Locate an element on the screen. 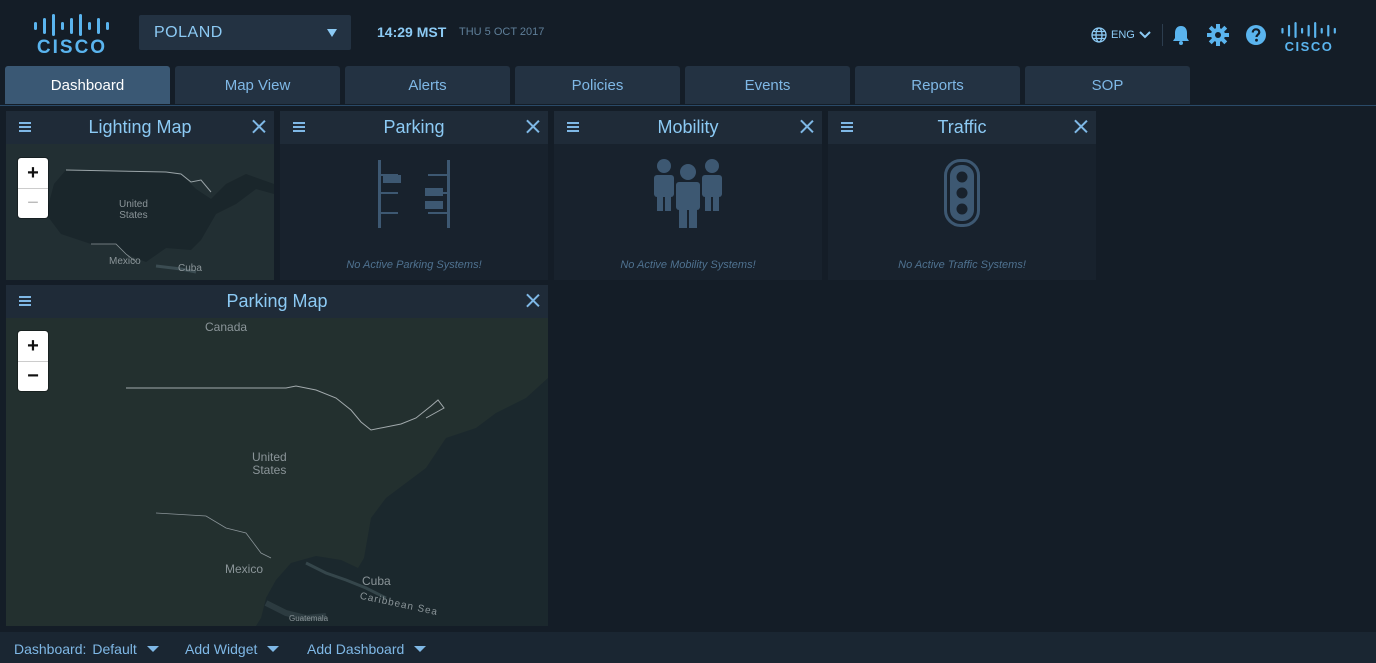 This screenshot has width=1376, height=663. dashboard-selector-label: Dashboard: is located at coordinates (50, 649).